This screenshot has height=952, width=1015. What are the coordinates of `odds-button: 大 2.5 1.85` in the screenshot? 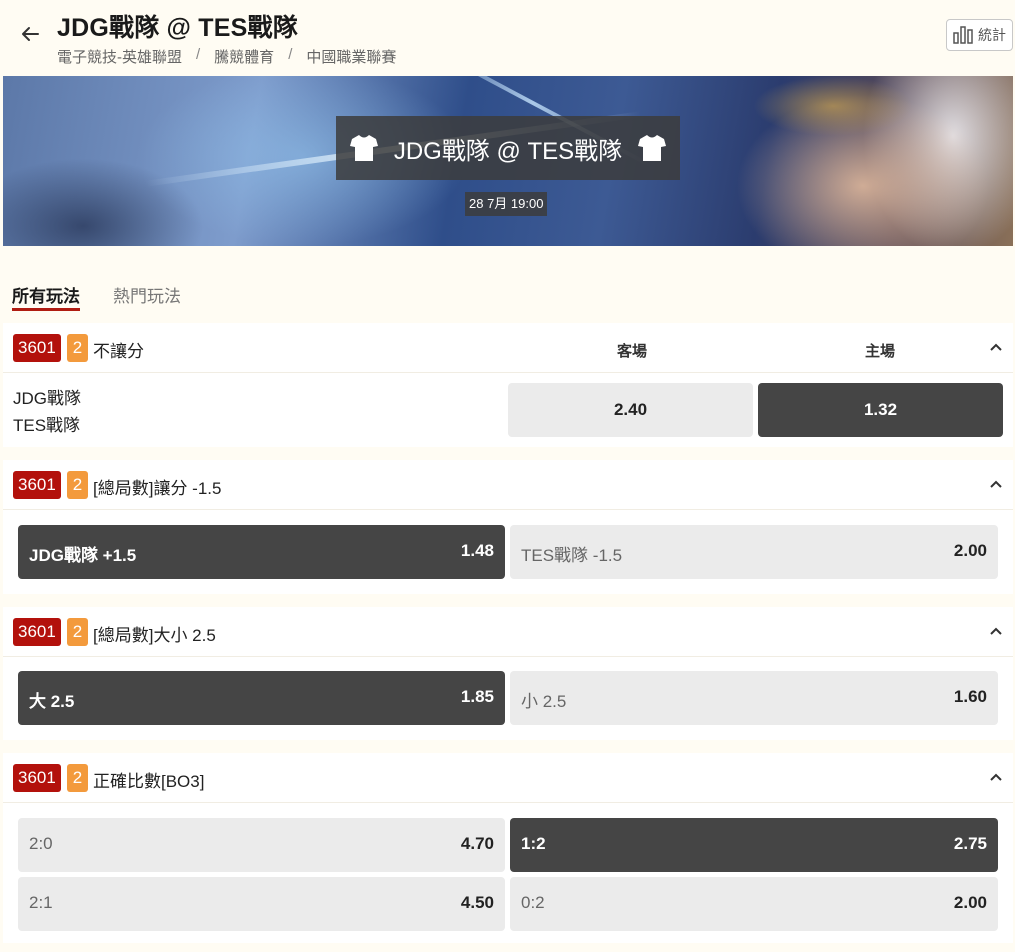 It's located at (261, 698).